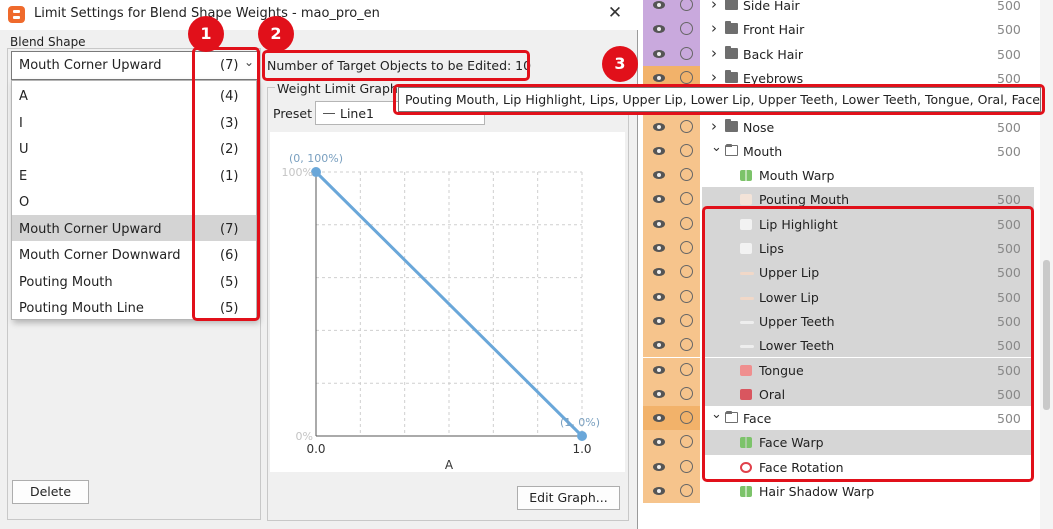  Describe the element at coordinates (226, 184) in the screenshot. I see `annotation-box-counts` at that location.